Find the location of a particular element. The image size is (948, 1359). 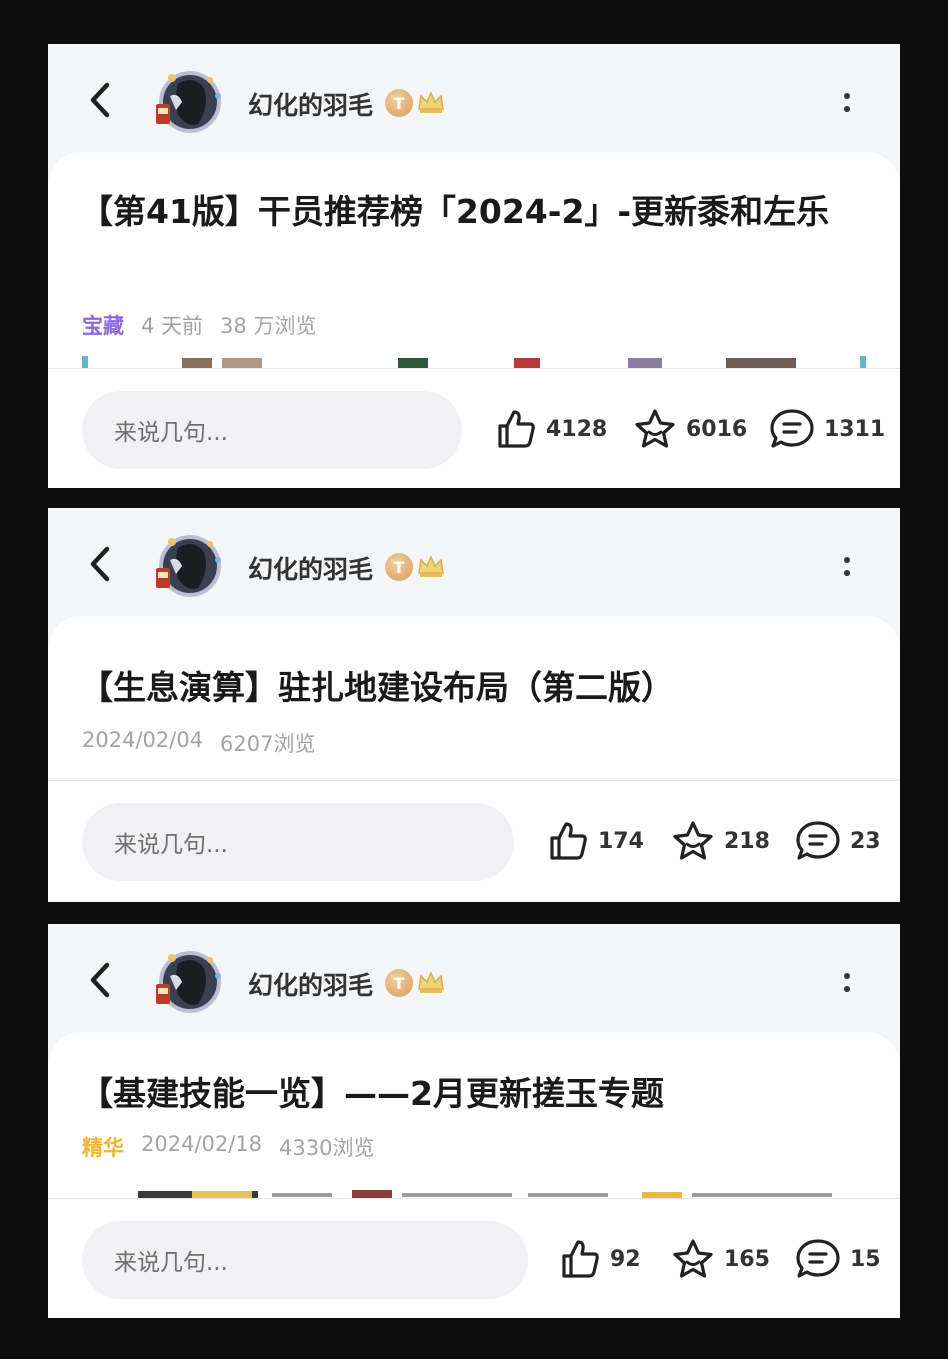

comment-count: 23 is located at coordinates (865, 841).